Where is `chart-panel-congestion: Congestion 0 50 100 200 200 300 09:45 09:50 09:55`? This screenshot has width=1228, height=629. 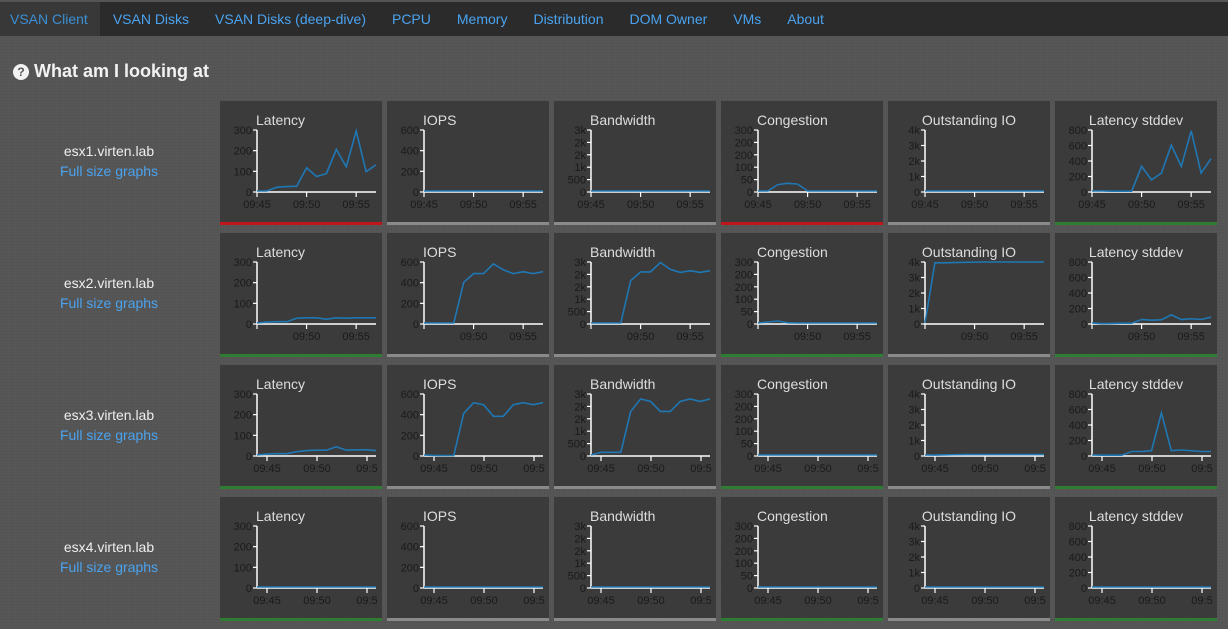 chart-panel-congestion: Congestion 0 50 100 200 200 300 09:45 09:50 09:55 is located at coordinates (802, 163).